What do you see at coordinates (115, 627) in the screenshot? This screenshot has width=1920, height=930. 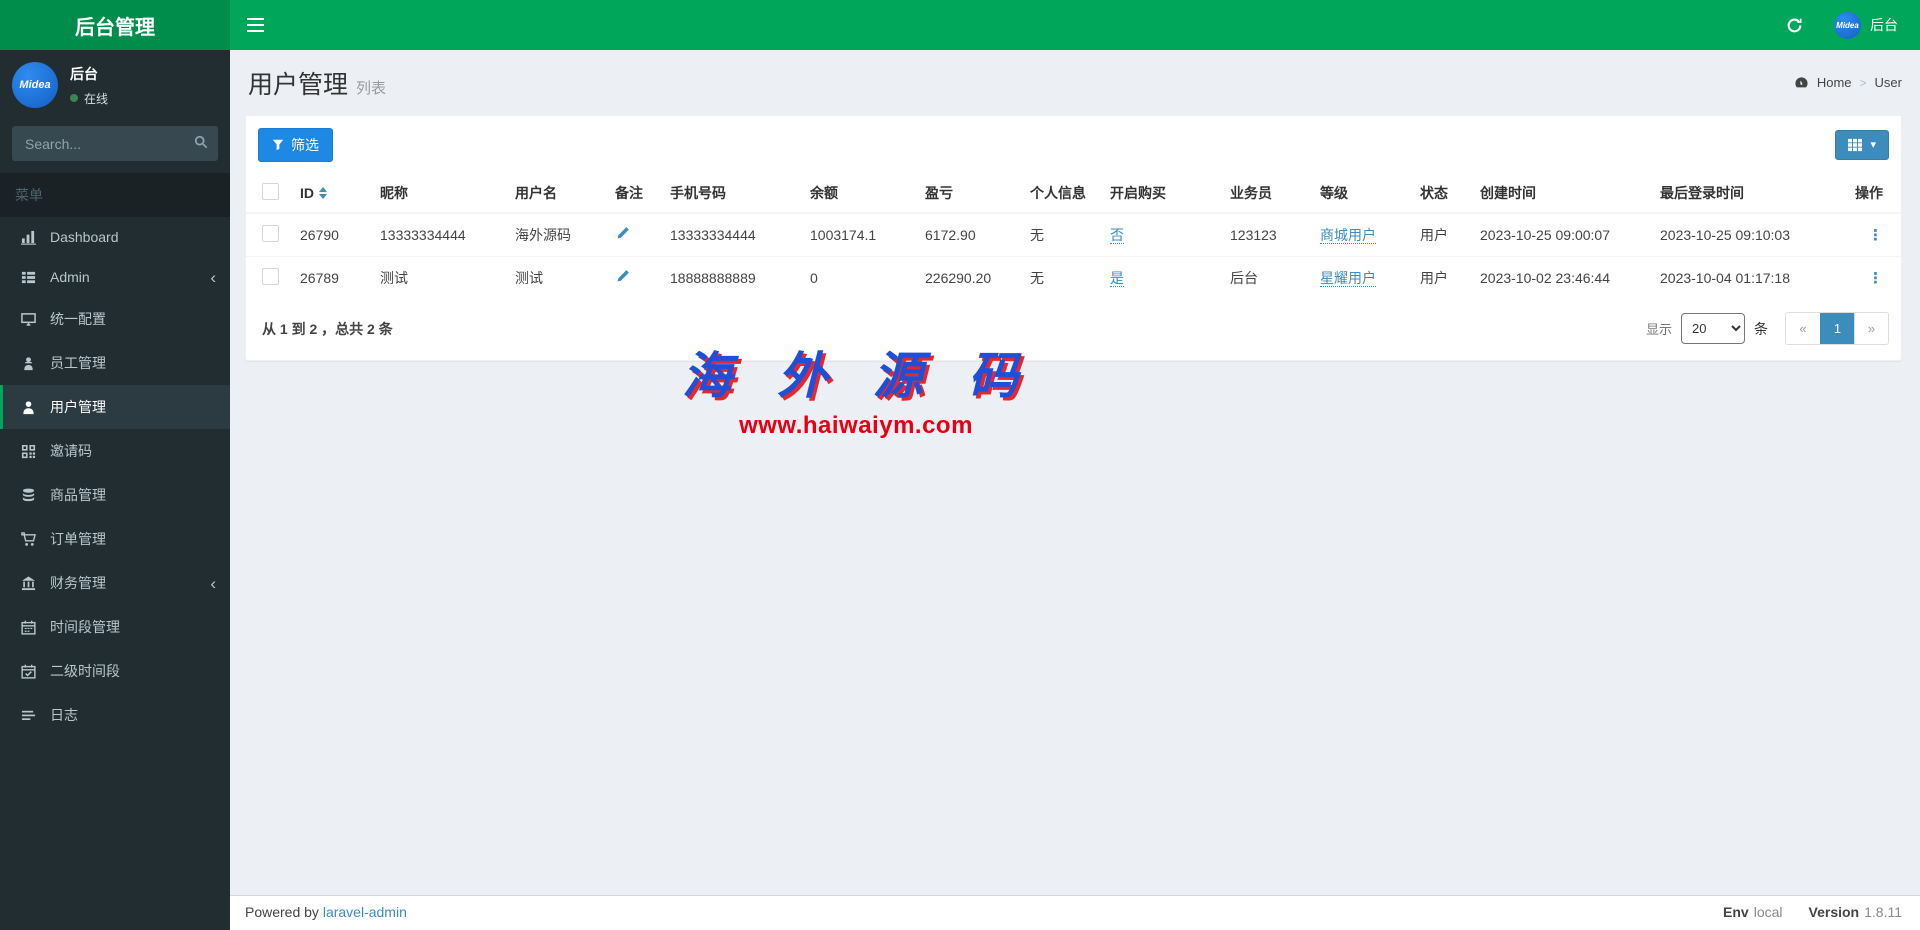 I see `sidebar-item-time-slots: 时间段管理` at bounding box center [115, 627].